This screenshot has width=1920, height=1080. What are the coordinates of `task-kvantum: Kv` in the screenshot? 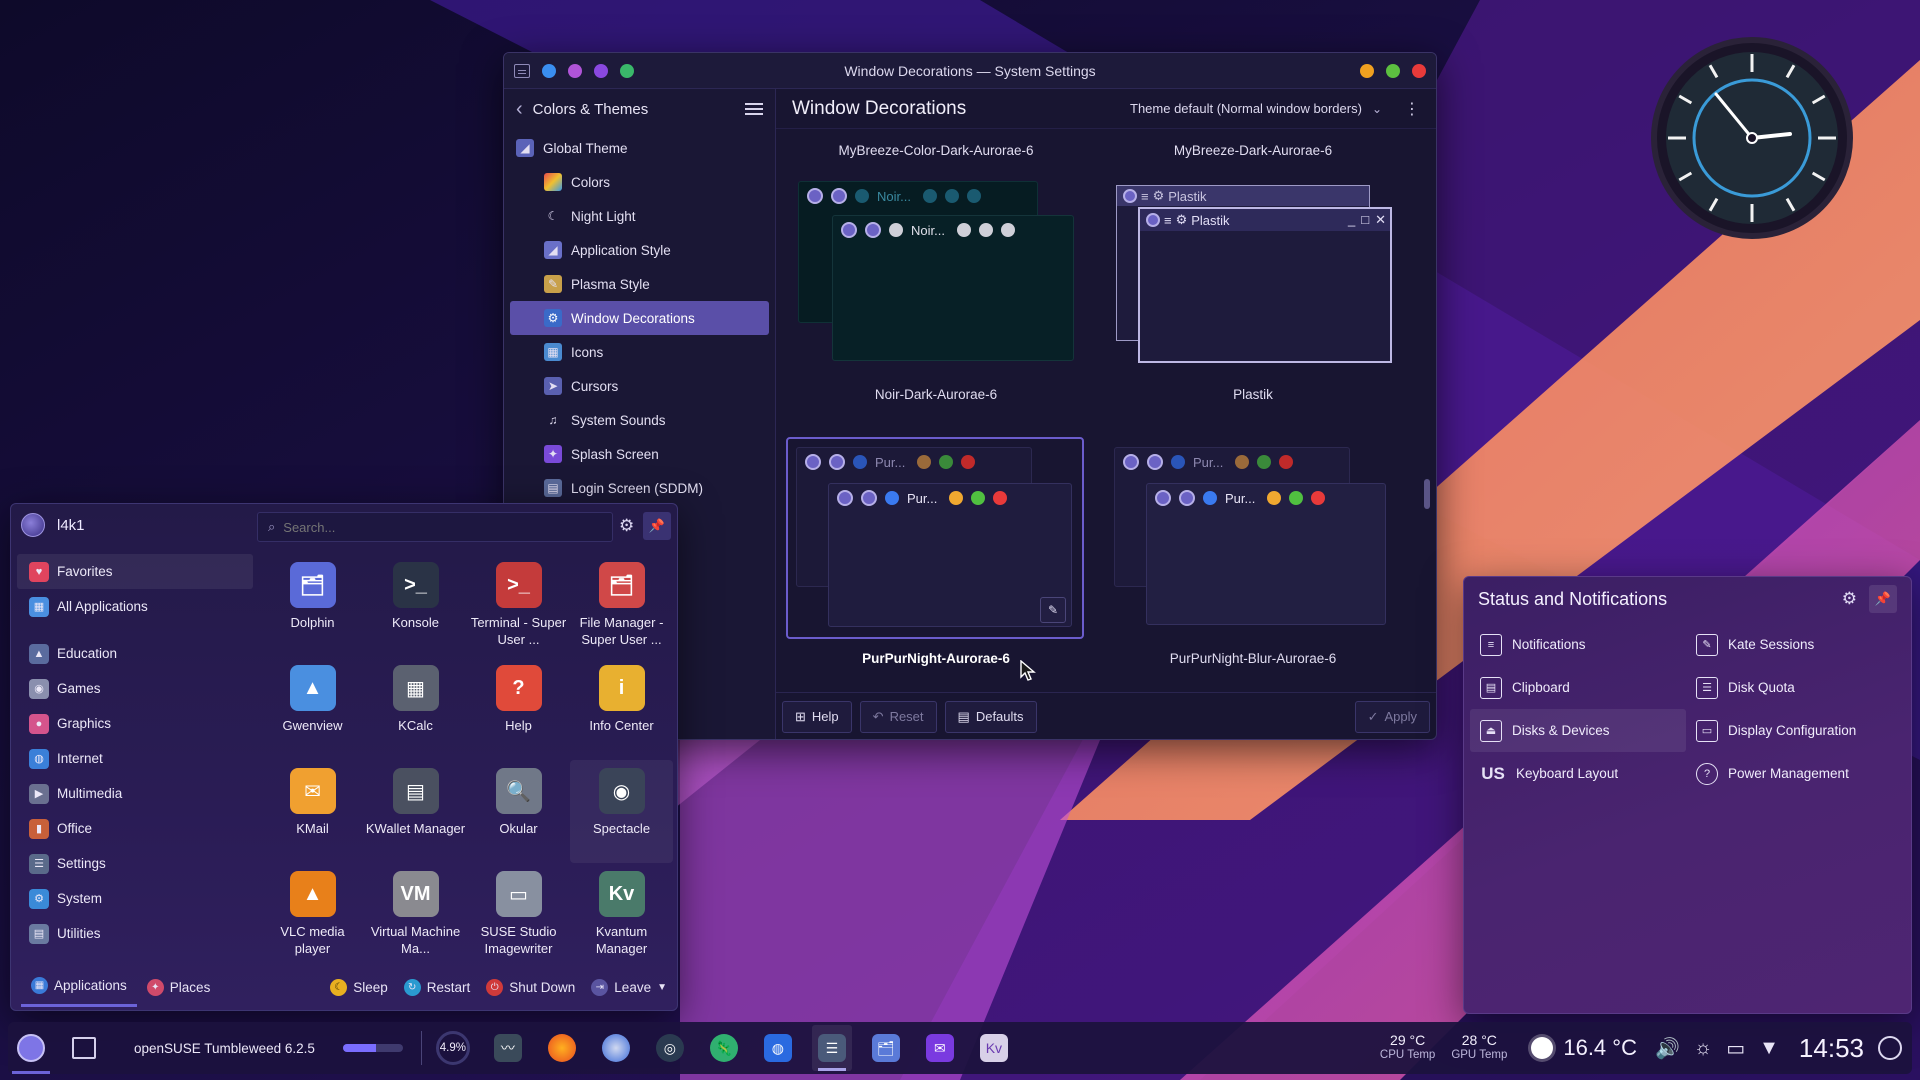 It's located at (994, 1048).